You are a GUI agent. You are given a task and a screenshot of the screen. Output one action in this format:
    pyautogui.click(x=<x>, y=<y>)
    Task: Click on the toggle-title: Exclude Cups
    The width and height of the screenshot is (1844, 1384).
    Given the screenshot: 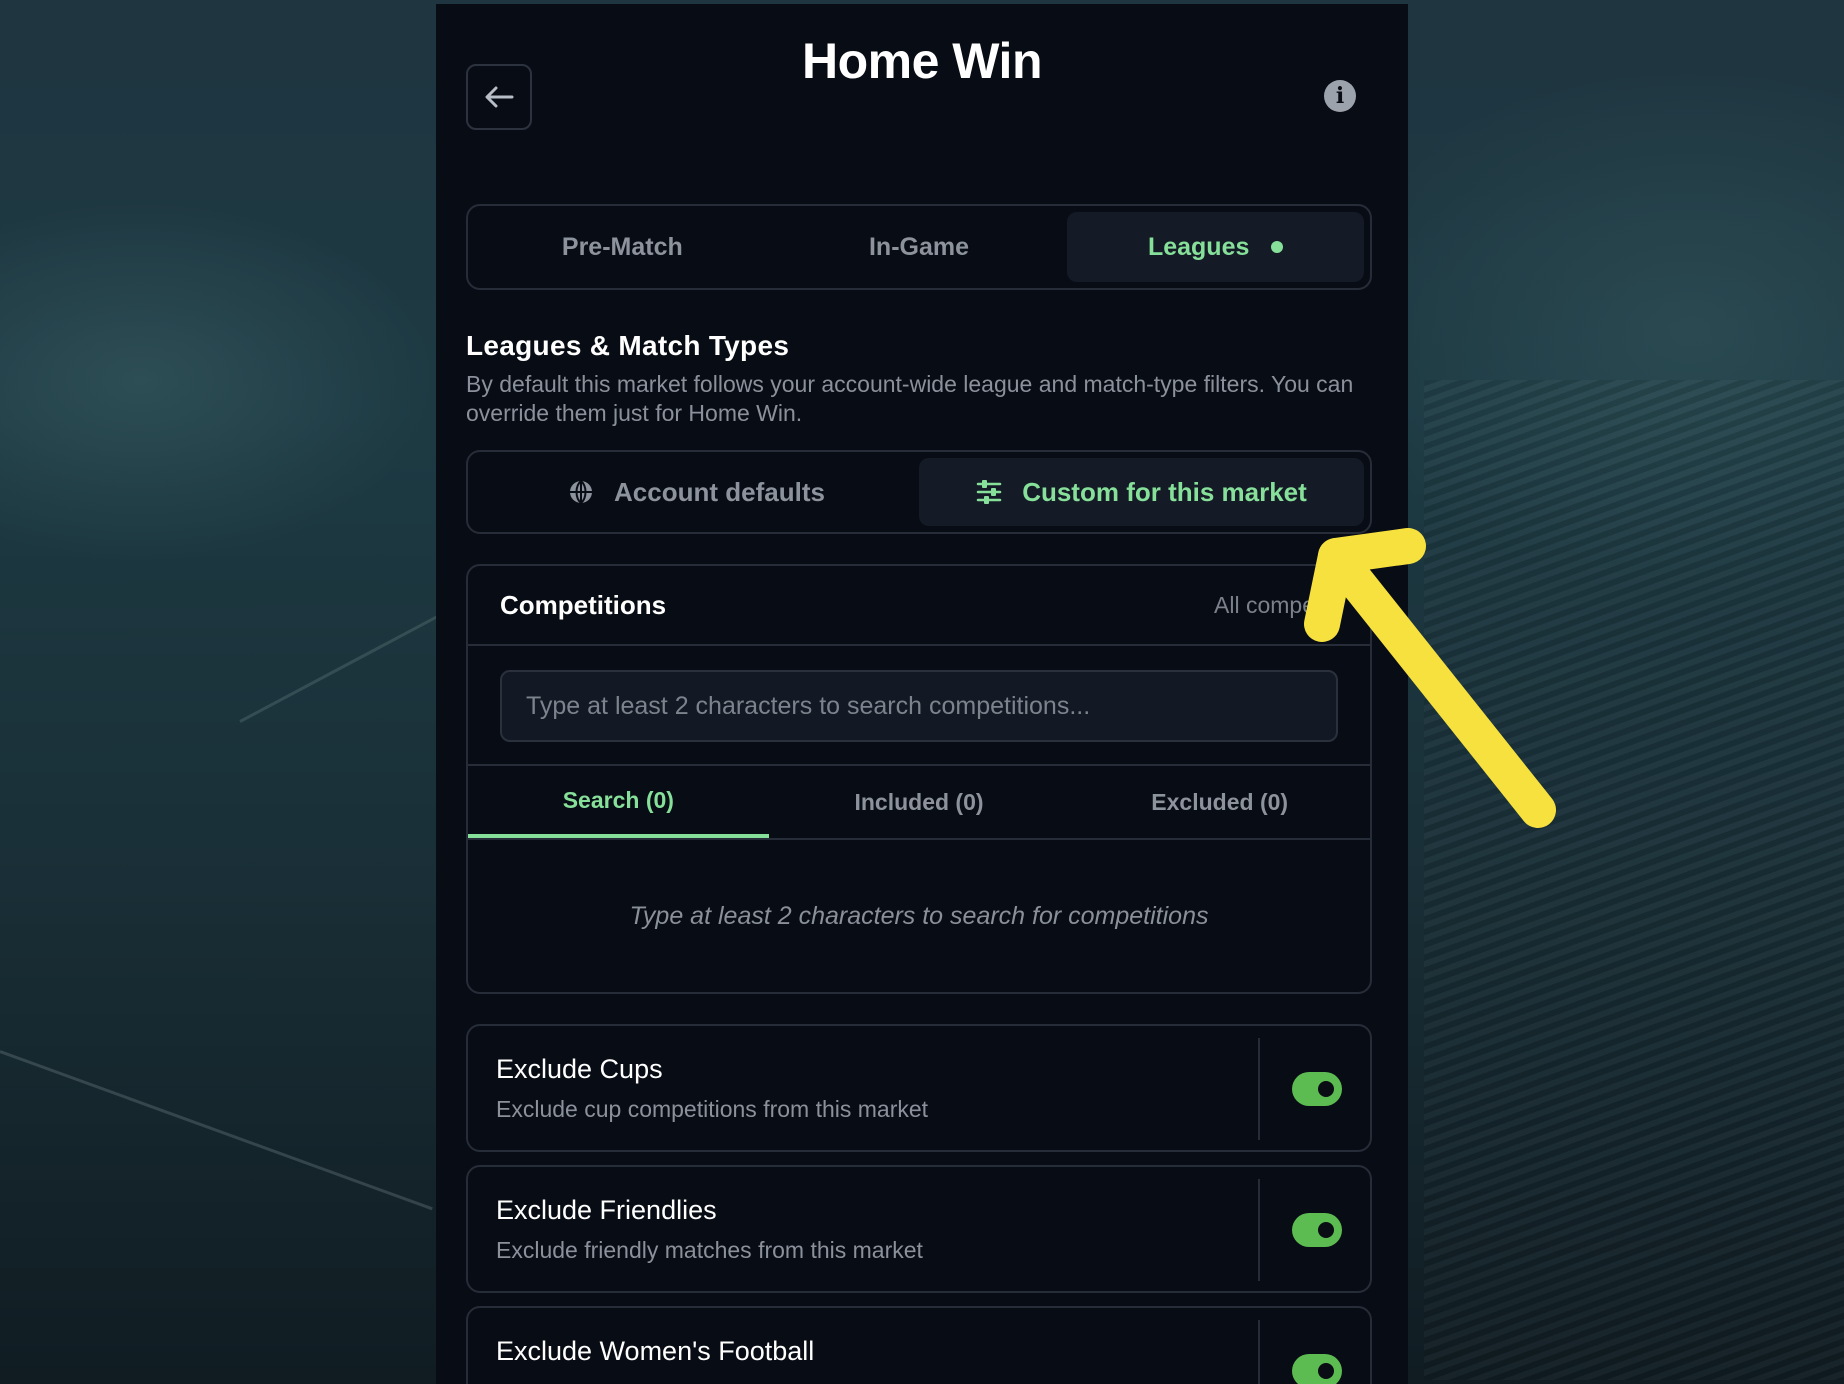 What is the action you would take?
    pyautogui.click(x=579, y=1069)
    